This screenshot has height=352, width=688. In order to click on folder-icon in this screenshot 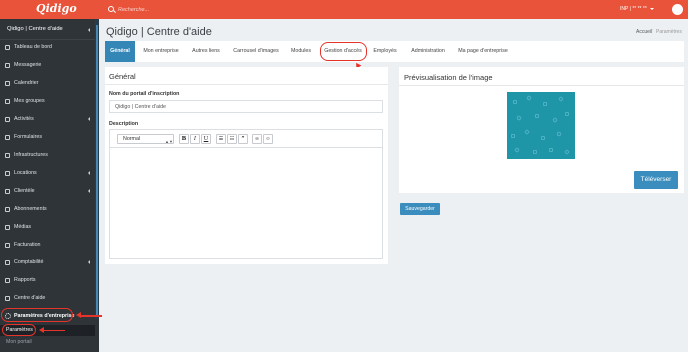, I will do `click(7, 101)`.